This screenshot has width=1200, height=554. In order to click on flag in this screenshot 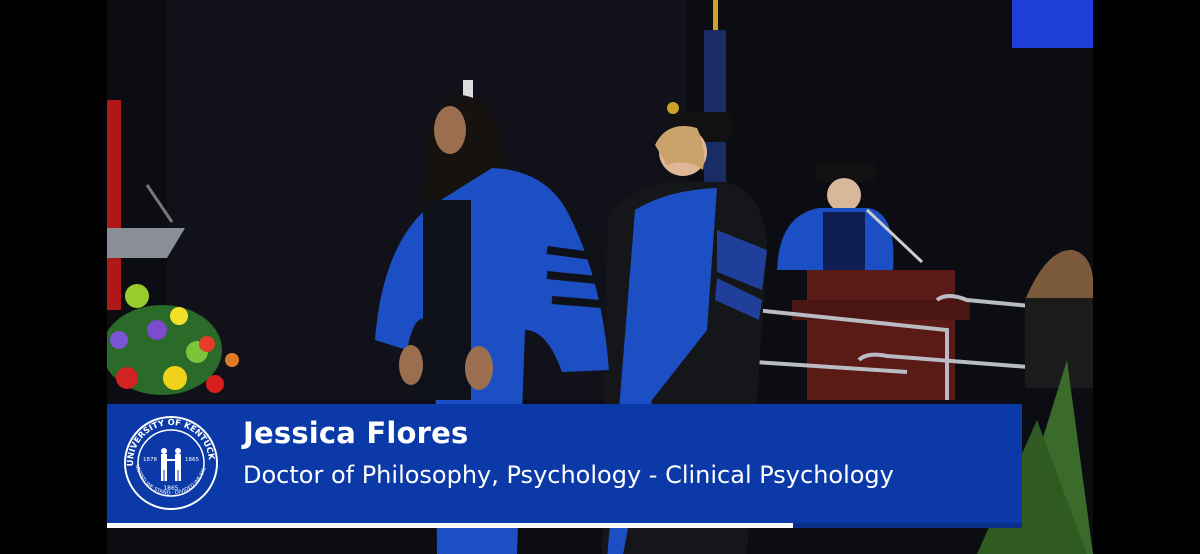, I will do `click(114, 205)`.